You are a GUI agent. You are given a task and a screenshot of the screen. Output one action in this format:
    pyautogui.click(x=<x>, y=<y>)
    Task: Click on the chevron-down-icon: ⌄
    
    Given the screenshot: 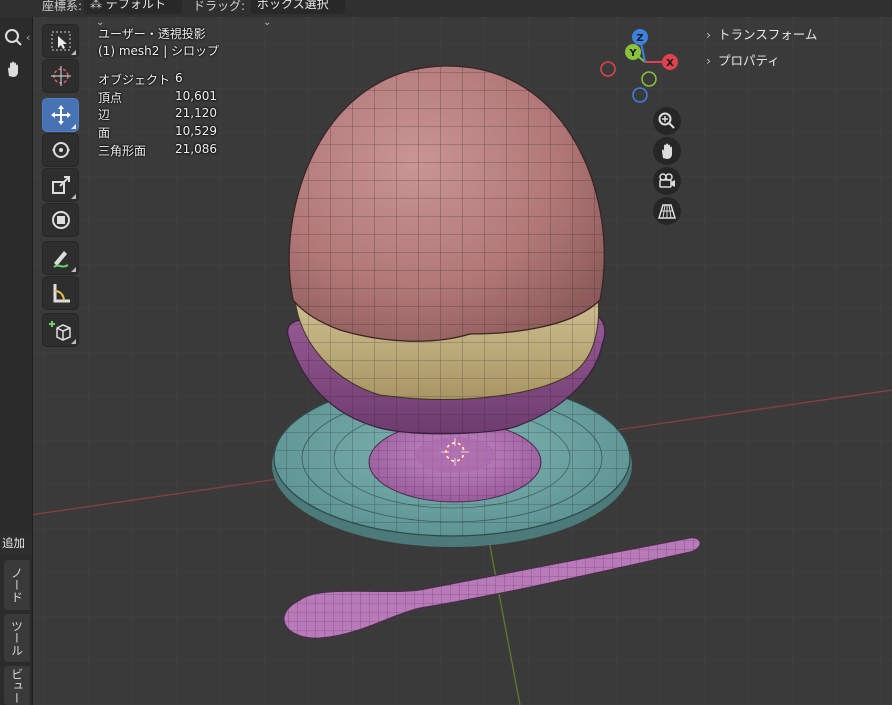 What is the action you would take?
    pyautogui.click(x=267, y=22)
    